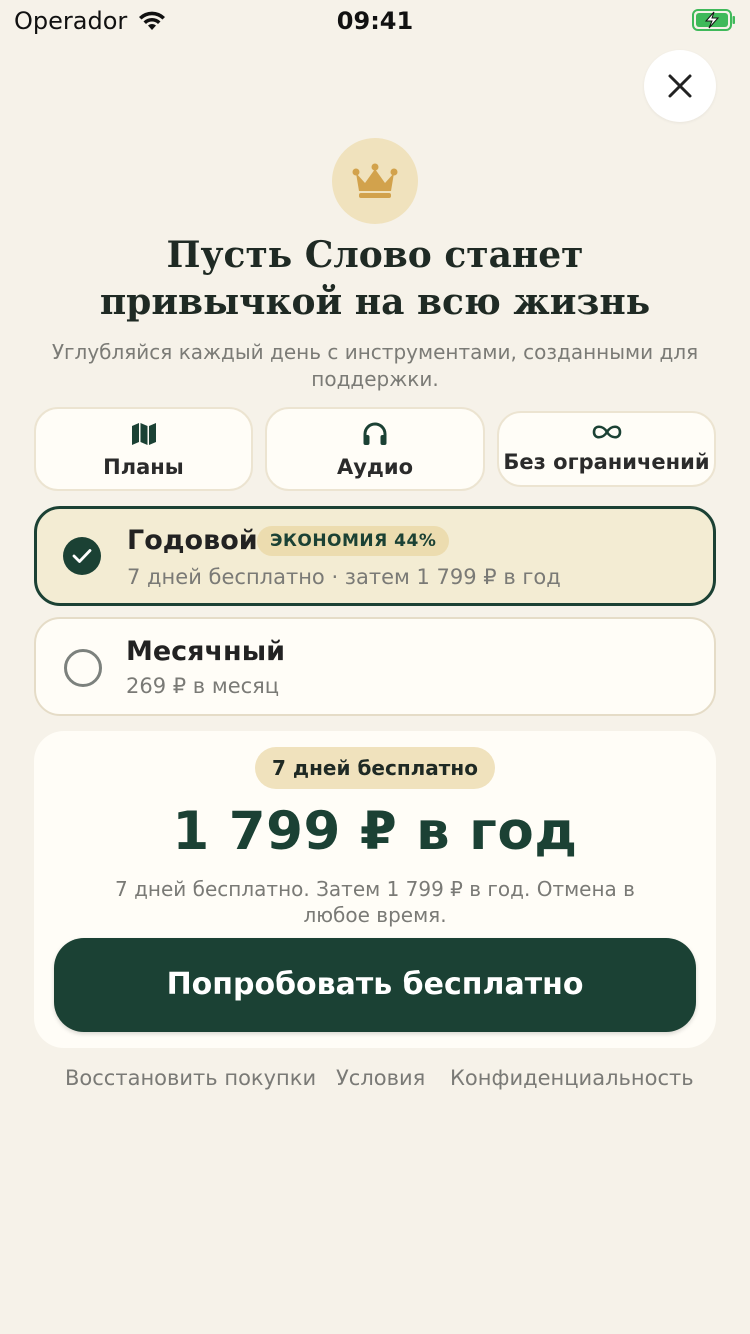  What do you see at coordinates (344, 577) in the screenshot?
I see `plan-yearly-detail: 7 дней бесплатно · затем 1 799 ₽ в год` at bounding box center [344, 577].